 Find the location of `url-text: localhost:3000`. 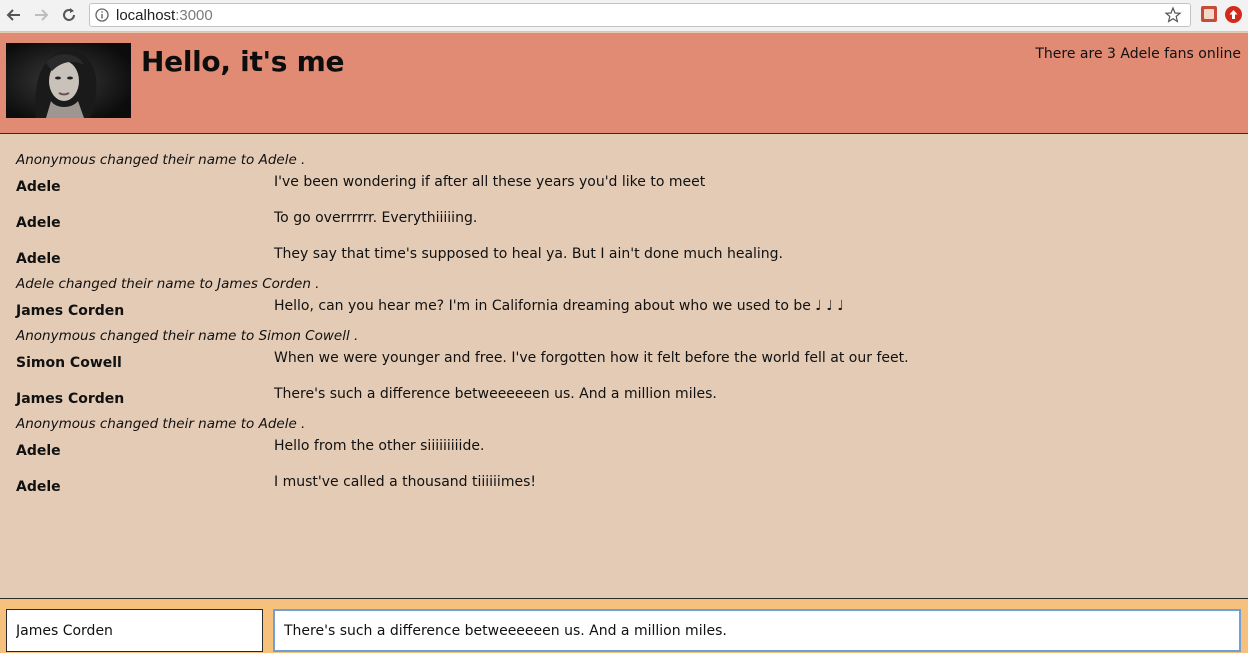

url-text: localhost:3000 is located at coordinates (164, 15).